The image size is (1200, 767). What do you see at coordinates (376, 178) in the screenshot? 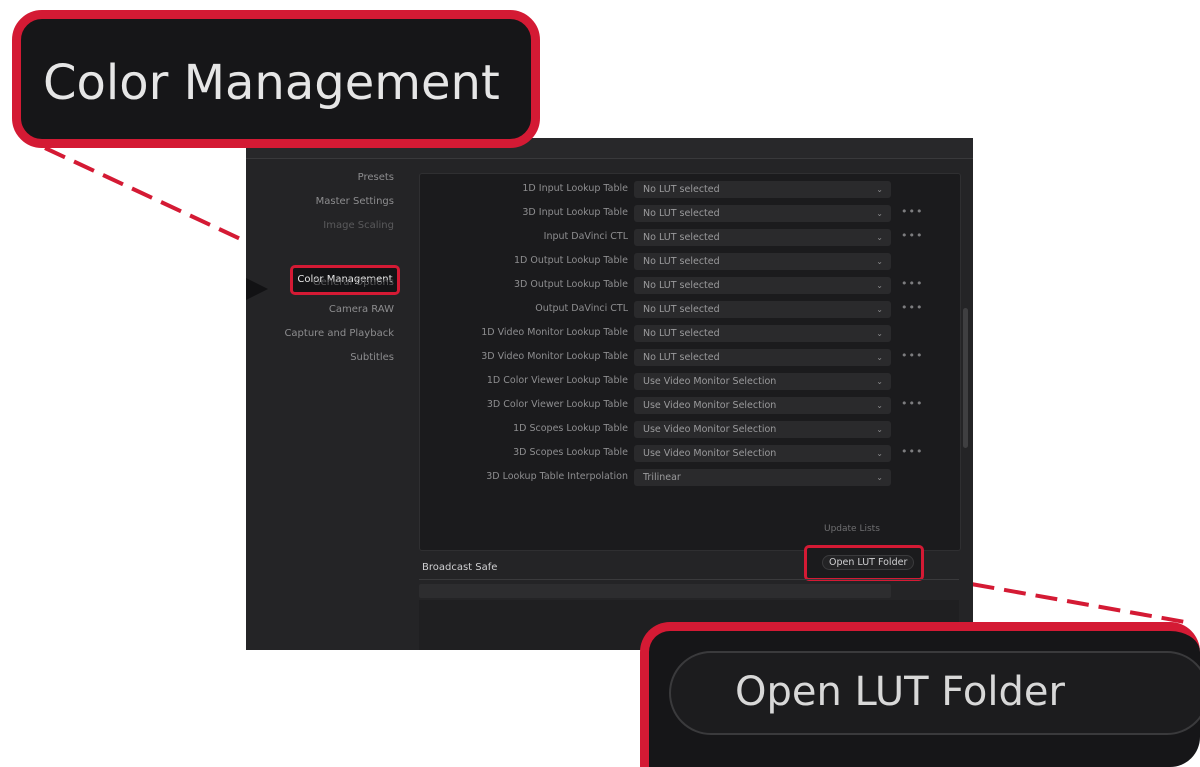
I see `sidebar-item-presets: Presets` at bounding box center [376, 178].